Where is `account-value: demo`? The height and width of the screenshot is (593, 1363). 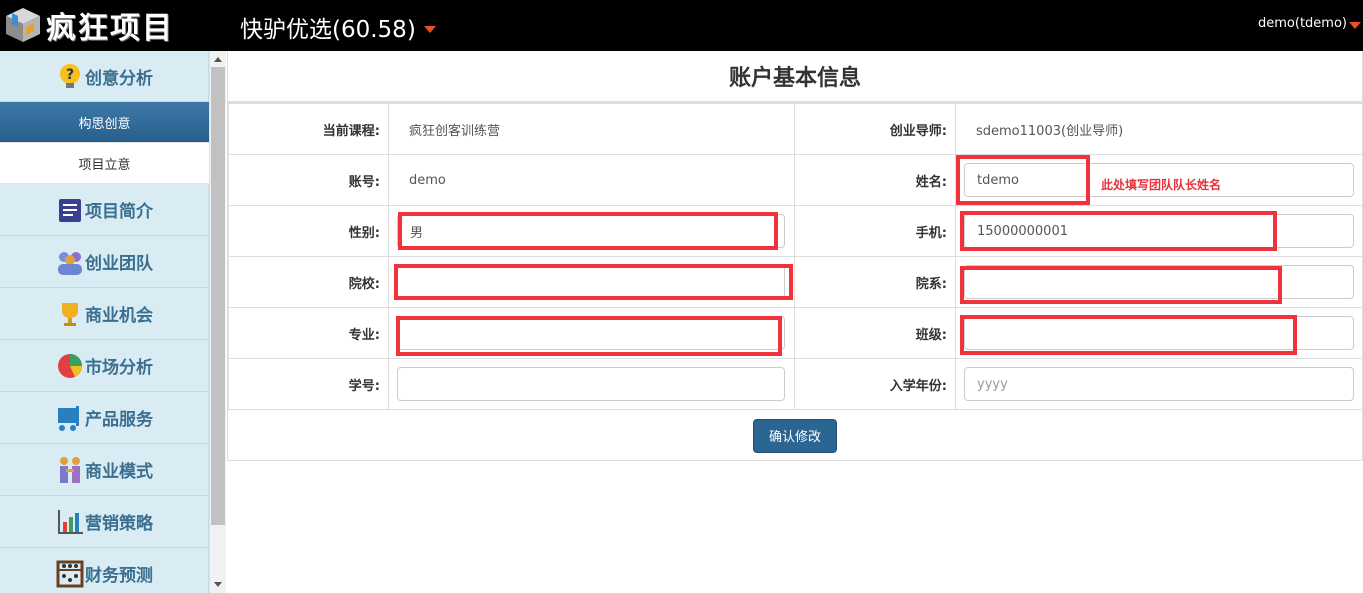 account-value: demo is located at coordinates (427, 180).